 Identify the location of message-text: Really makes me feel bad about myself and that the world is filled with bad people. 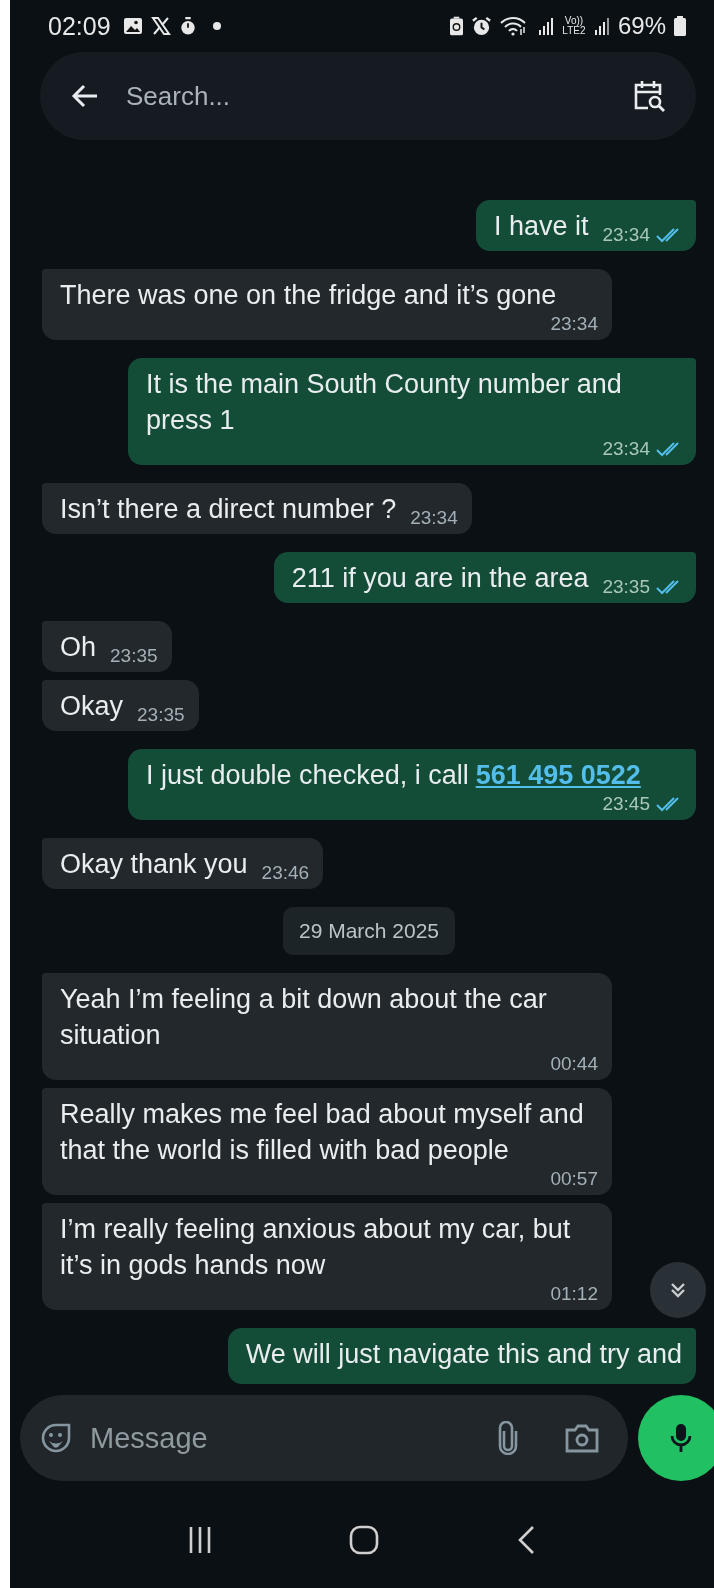
(322, 1132).